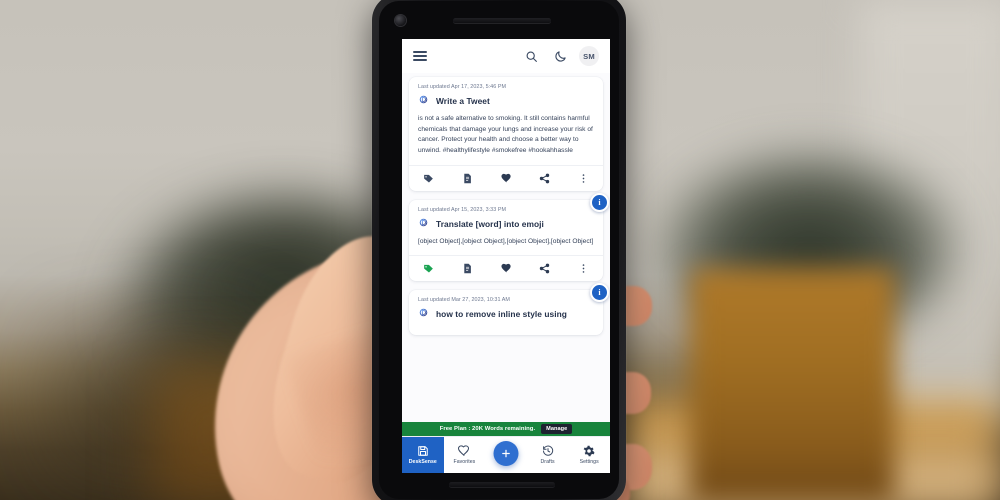 The height and width of the screenshot is (500, 1000). I want to click on moon-icon, so click(560, 56).